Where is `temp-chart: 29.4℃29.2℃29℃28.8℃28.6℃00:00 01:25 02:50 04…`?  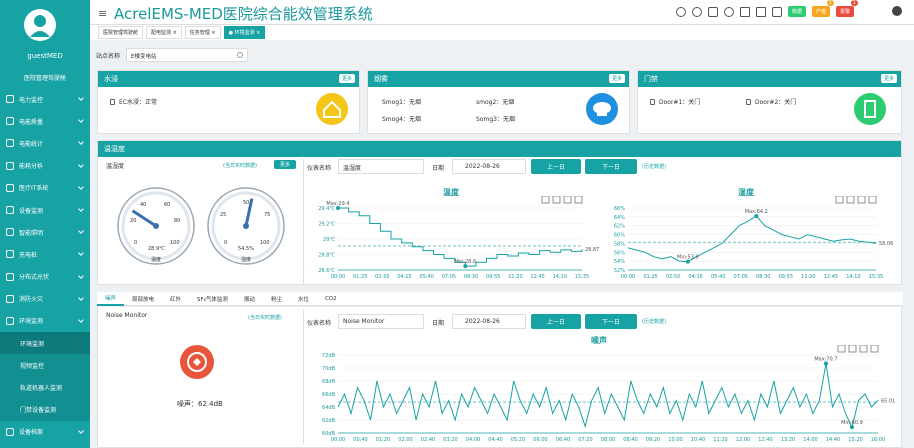
temp-chart: 29.4℃29.2℃29℃28.8℃28.6℃00:00 01:25 02:50 04… is located at coordinates (458, 238).